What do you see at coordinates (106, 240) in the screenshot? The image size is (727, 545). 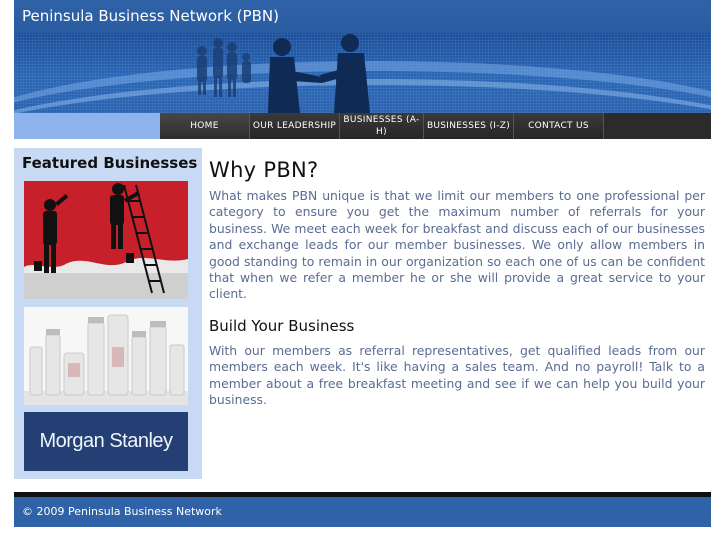 I see `painter-business-image` at bounding box center [106, 240].